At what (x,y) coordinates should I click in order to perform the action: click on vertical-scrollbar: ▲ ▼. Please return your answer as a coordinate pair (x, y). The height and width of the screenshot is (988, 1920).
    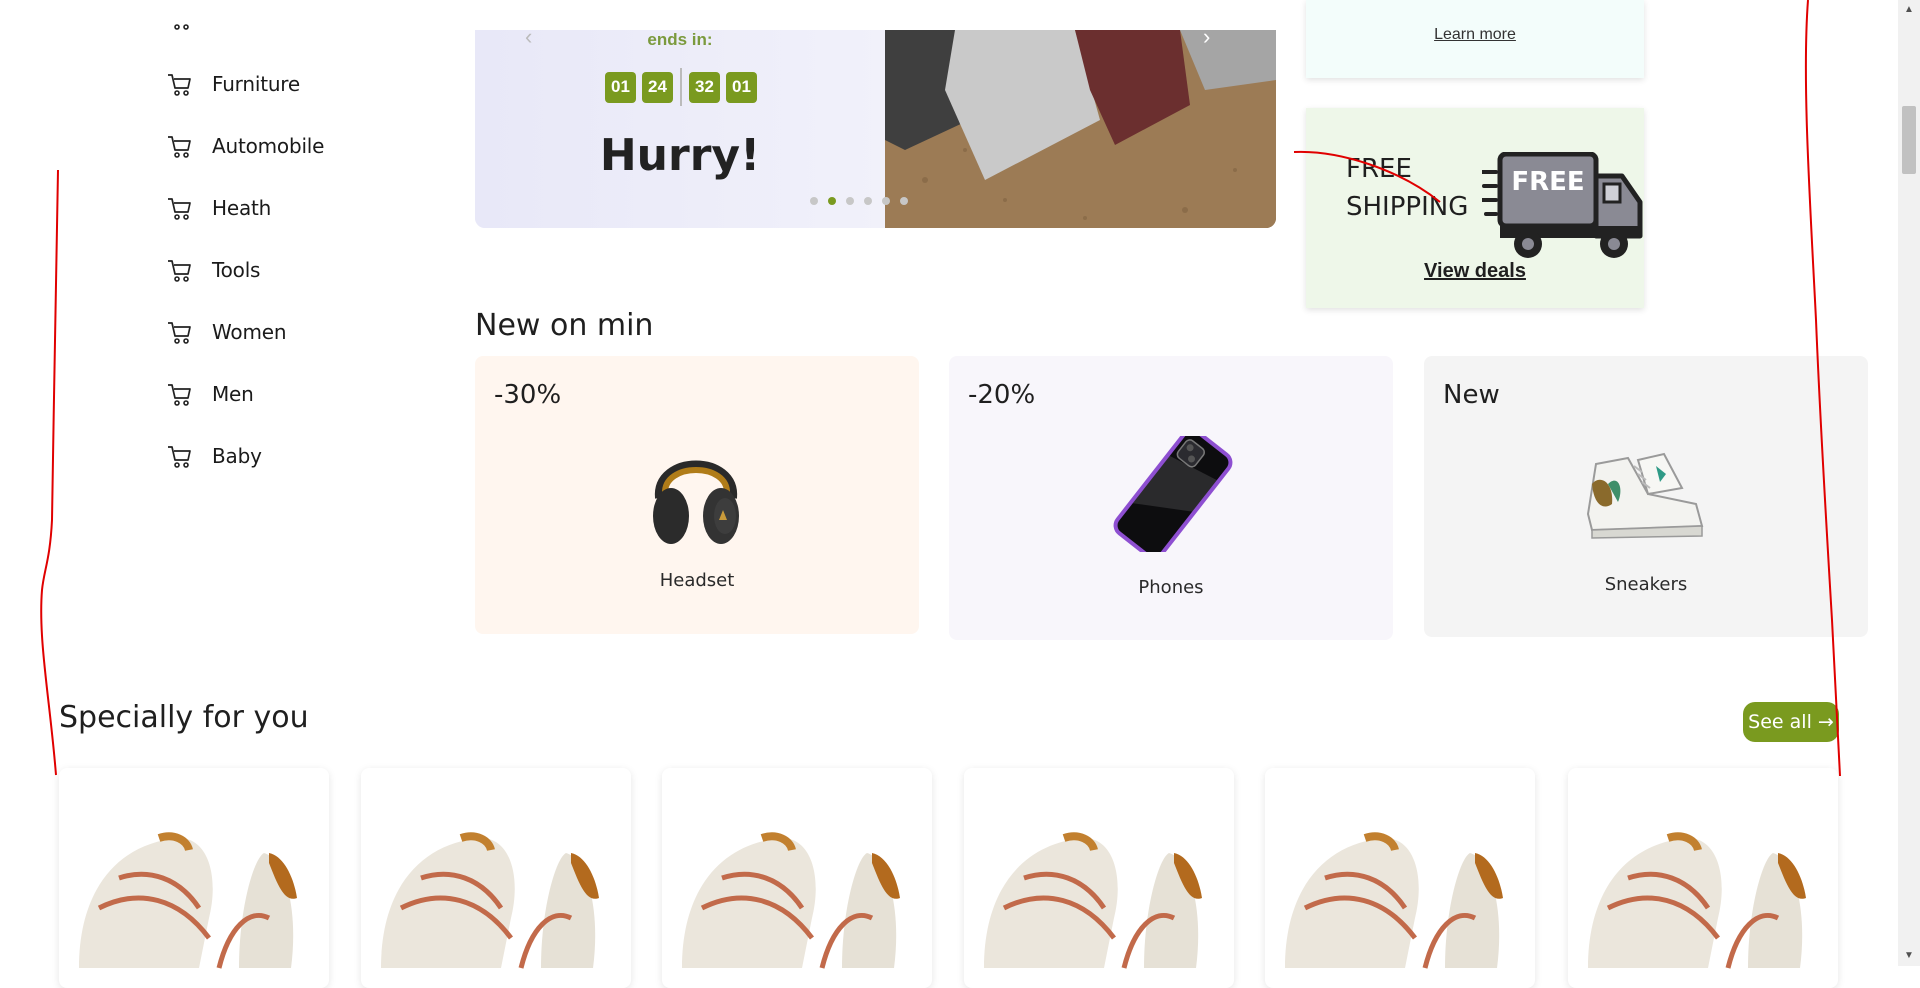
    Looking at the image, I should click on (1909, 483).